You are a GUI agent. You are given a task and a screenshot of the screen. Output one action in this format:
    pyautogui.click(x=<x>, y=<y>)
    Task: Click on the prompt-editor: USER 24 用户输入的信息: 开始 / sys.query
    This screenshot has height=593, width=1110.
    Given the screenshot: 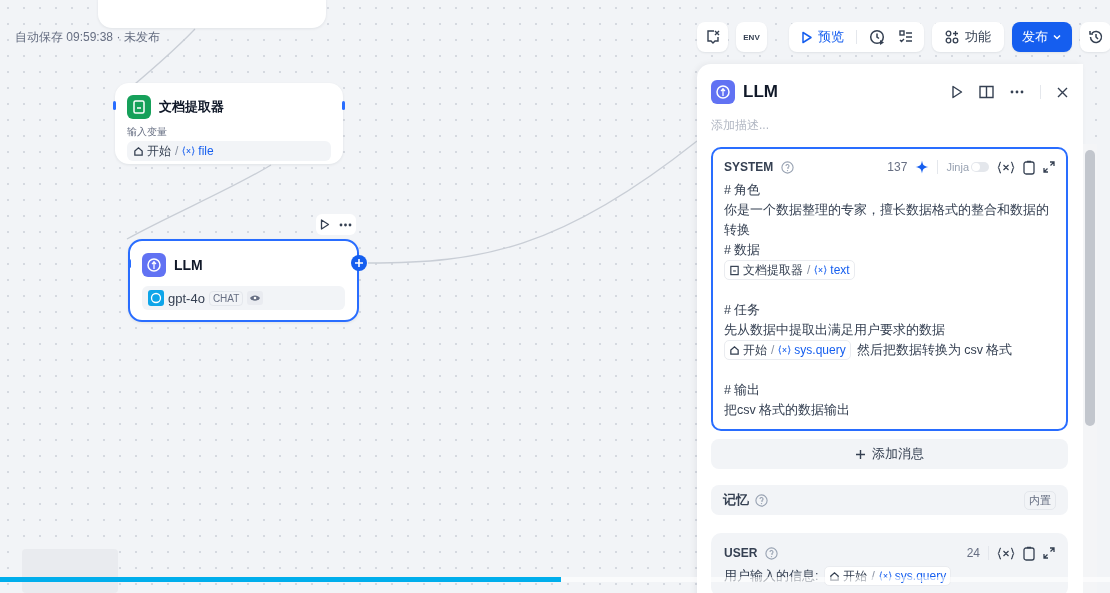 What is the action you would take?
    pyautogui.click(x=889, y=563)
    